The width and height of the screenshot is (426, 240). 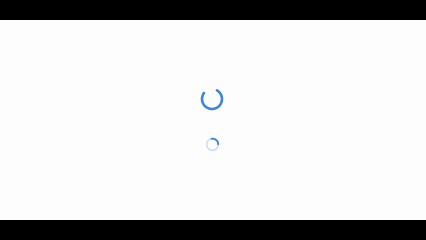 I want to click on loading-spinner-icon, so click(x=212, y=99).